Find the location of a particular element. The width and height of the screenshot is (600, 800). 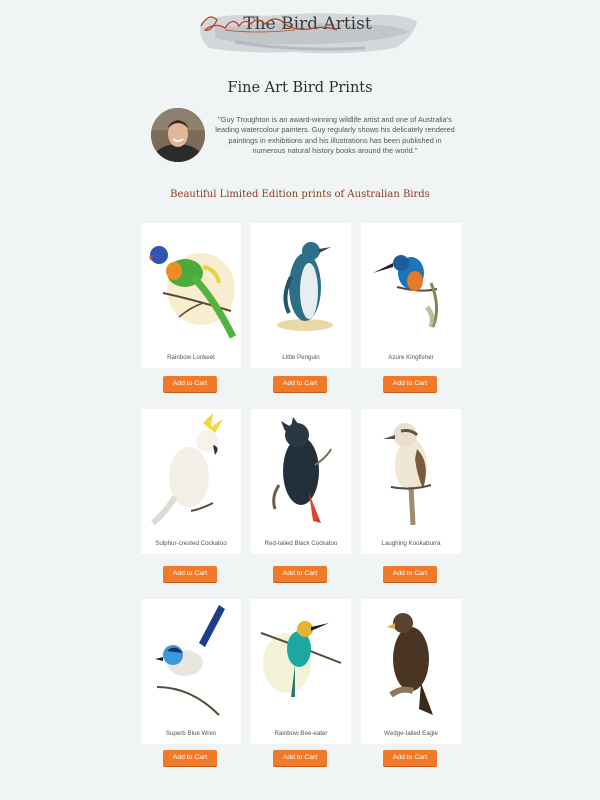

print-card: Superb Blue Wren is located at coordinates (191, 671).